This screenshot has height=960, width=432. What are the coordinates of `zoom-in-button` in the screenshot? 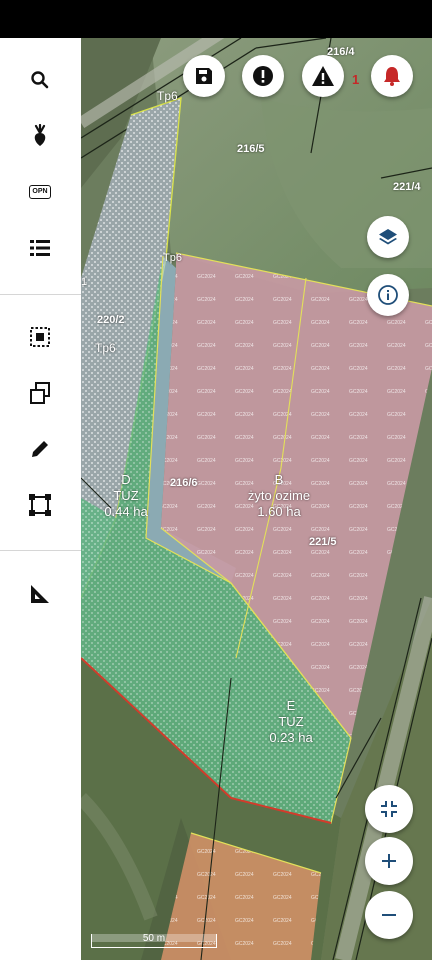 It's located at (389, 861).